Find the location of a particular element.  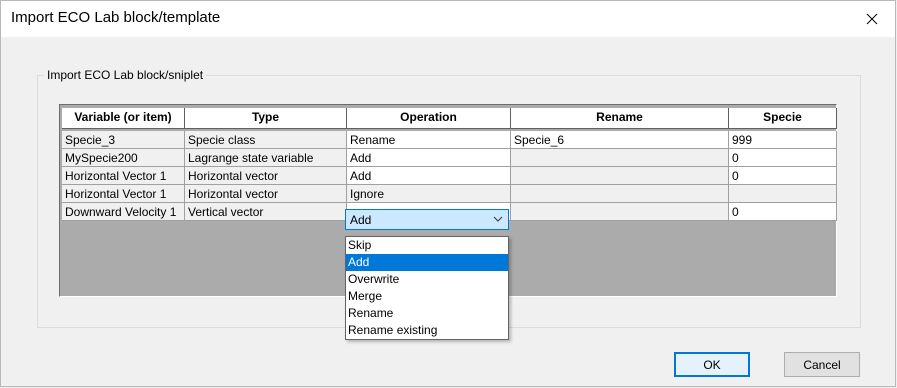

title-bar: Import ECO Lab block/template is located at coordinates (448, 19).